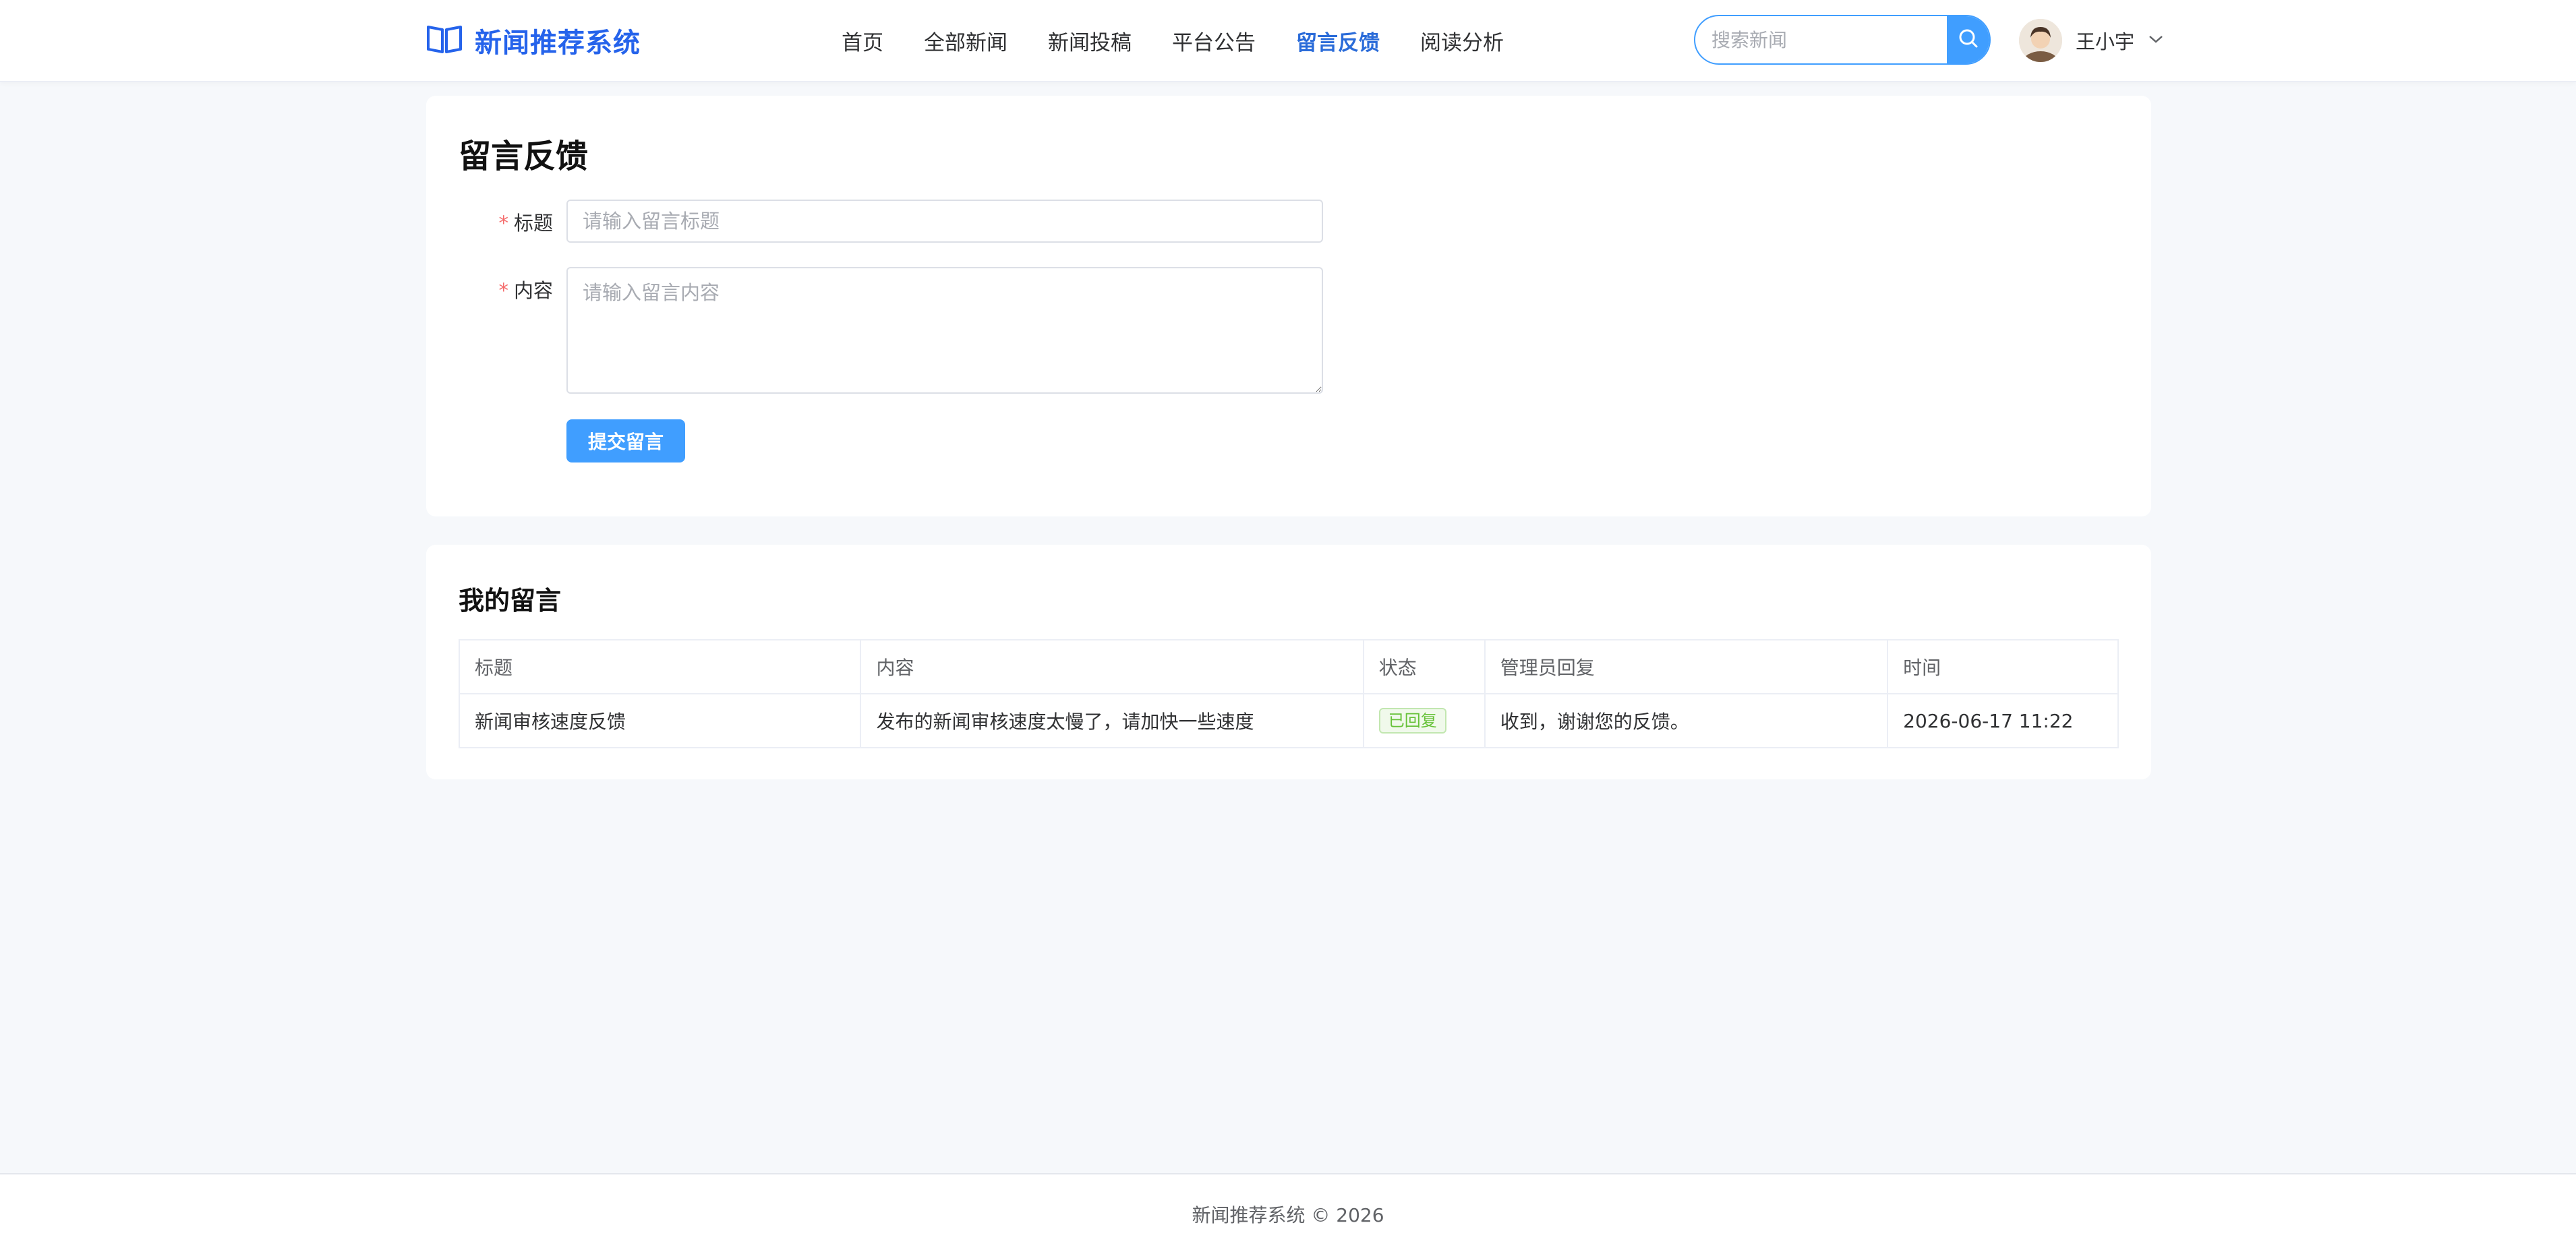 Image resolution: width=2576 pixels, height=1254 pixels. Describe the element at coordinates (1424, 666) in the screenshot. I see `column-header-status: 状态` at that location.